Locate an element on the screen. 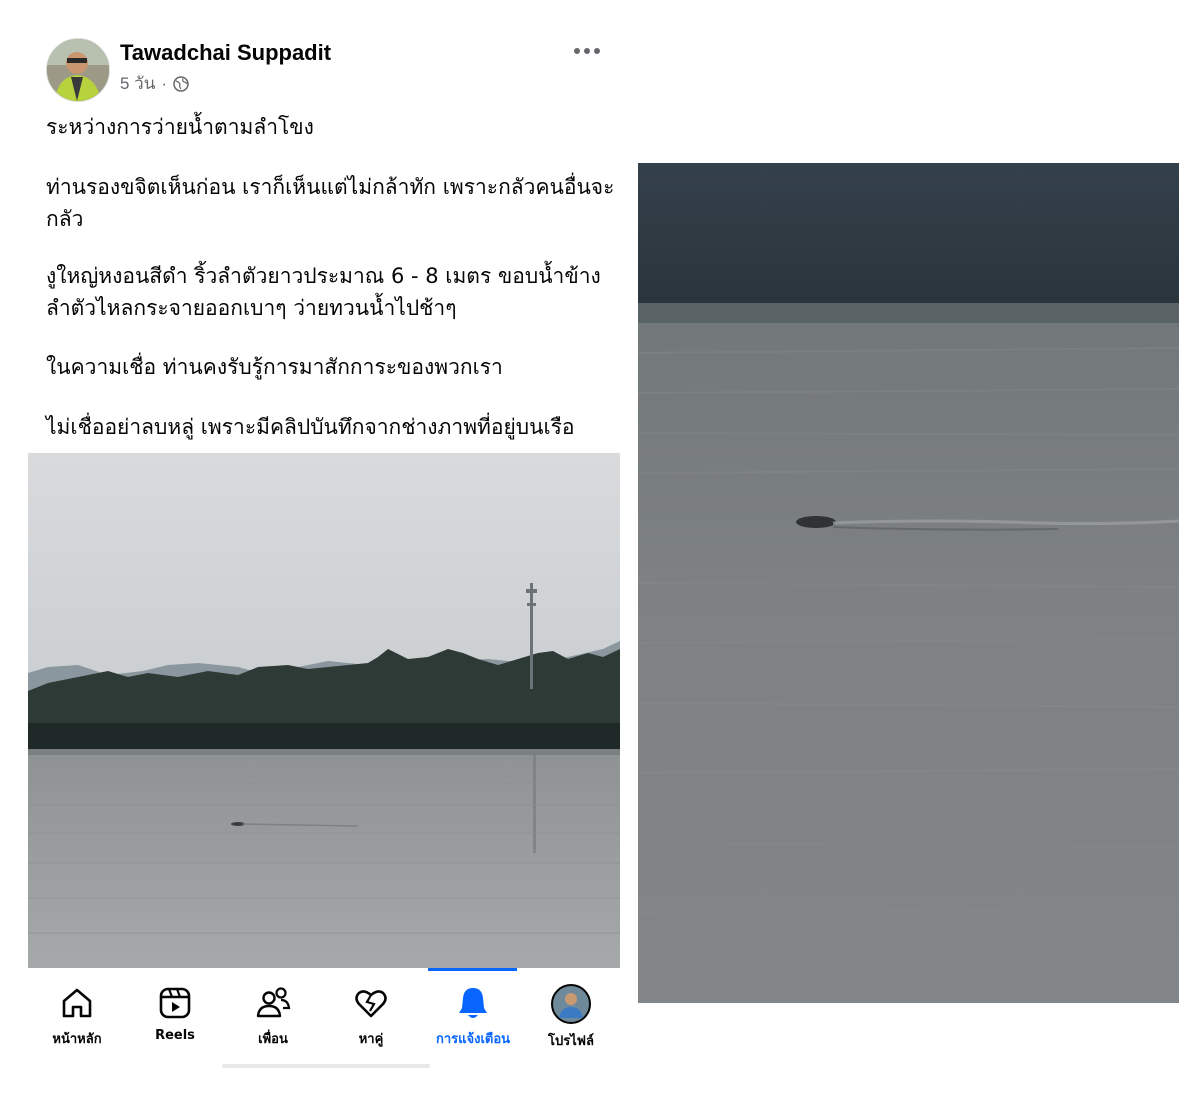 The height and width of the screenshot is (1102, 1200). post-meta: 5 วัน · is located at coordinates (154, 83).